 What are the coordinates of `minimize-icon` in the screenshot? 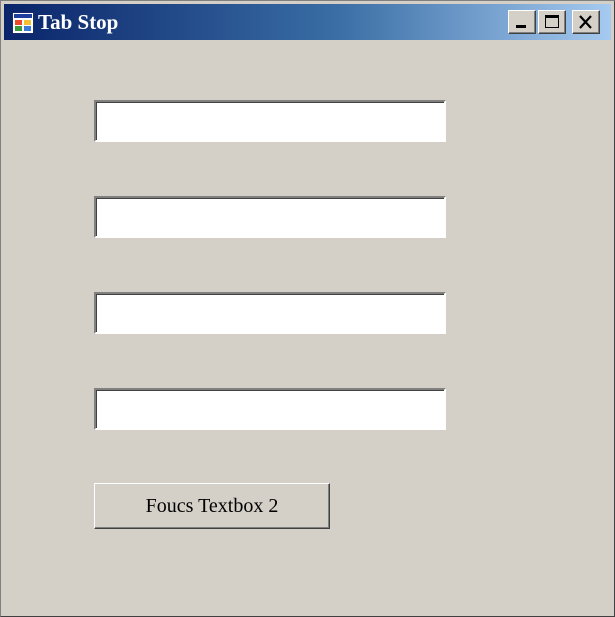 It's located at (521, 26).